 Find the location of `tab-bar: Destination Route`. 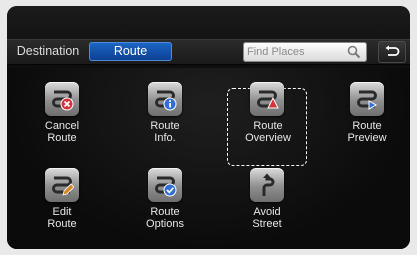

tab-bar: Destination Route is located at coordinates (208, 52).